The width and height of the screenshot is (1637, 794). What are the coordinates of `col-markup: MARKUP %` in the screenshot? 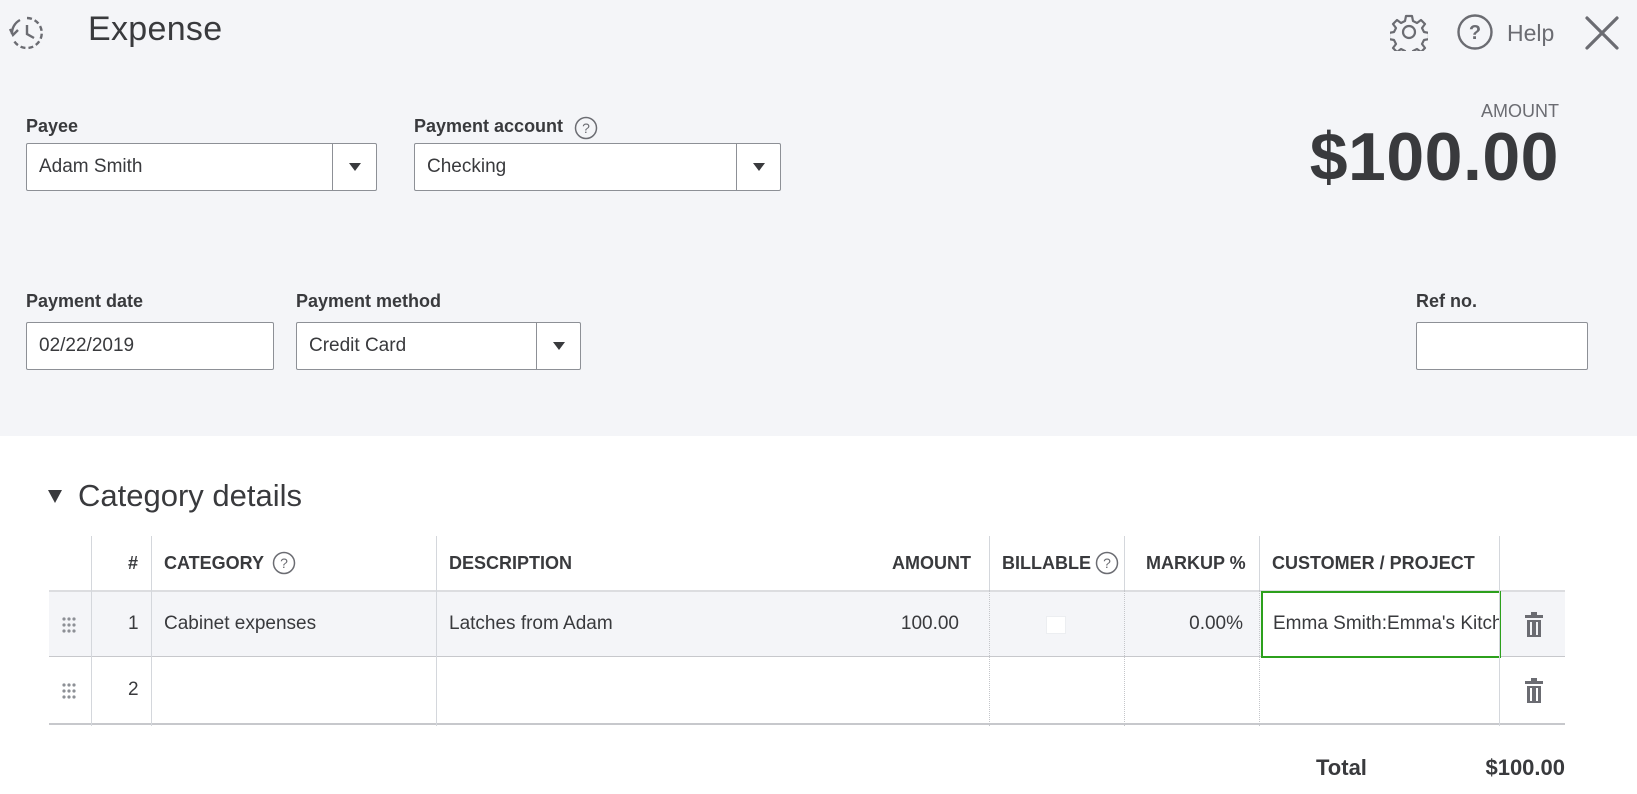 It's located at (1196, 563).